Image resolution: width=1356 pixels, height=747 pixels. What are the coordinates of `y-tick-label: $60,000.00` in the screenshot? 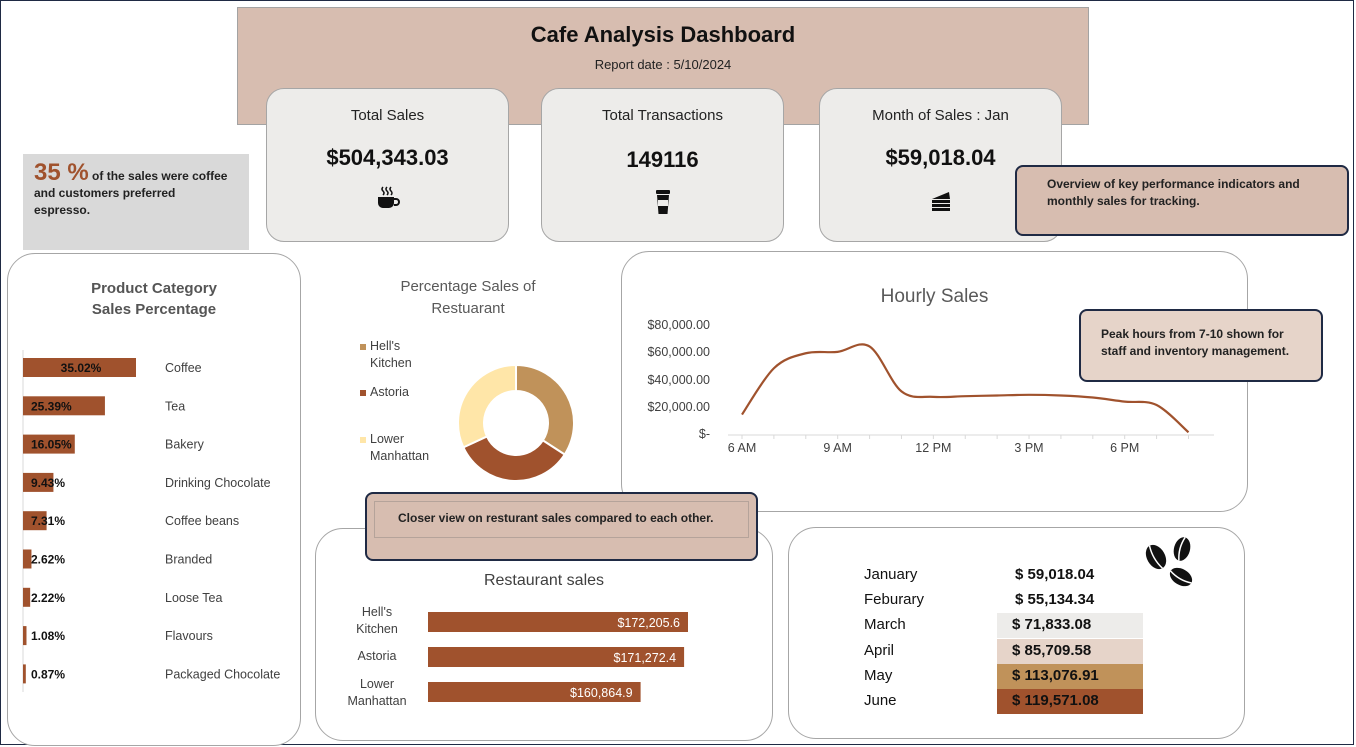 It's located at (678, 352).